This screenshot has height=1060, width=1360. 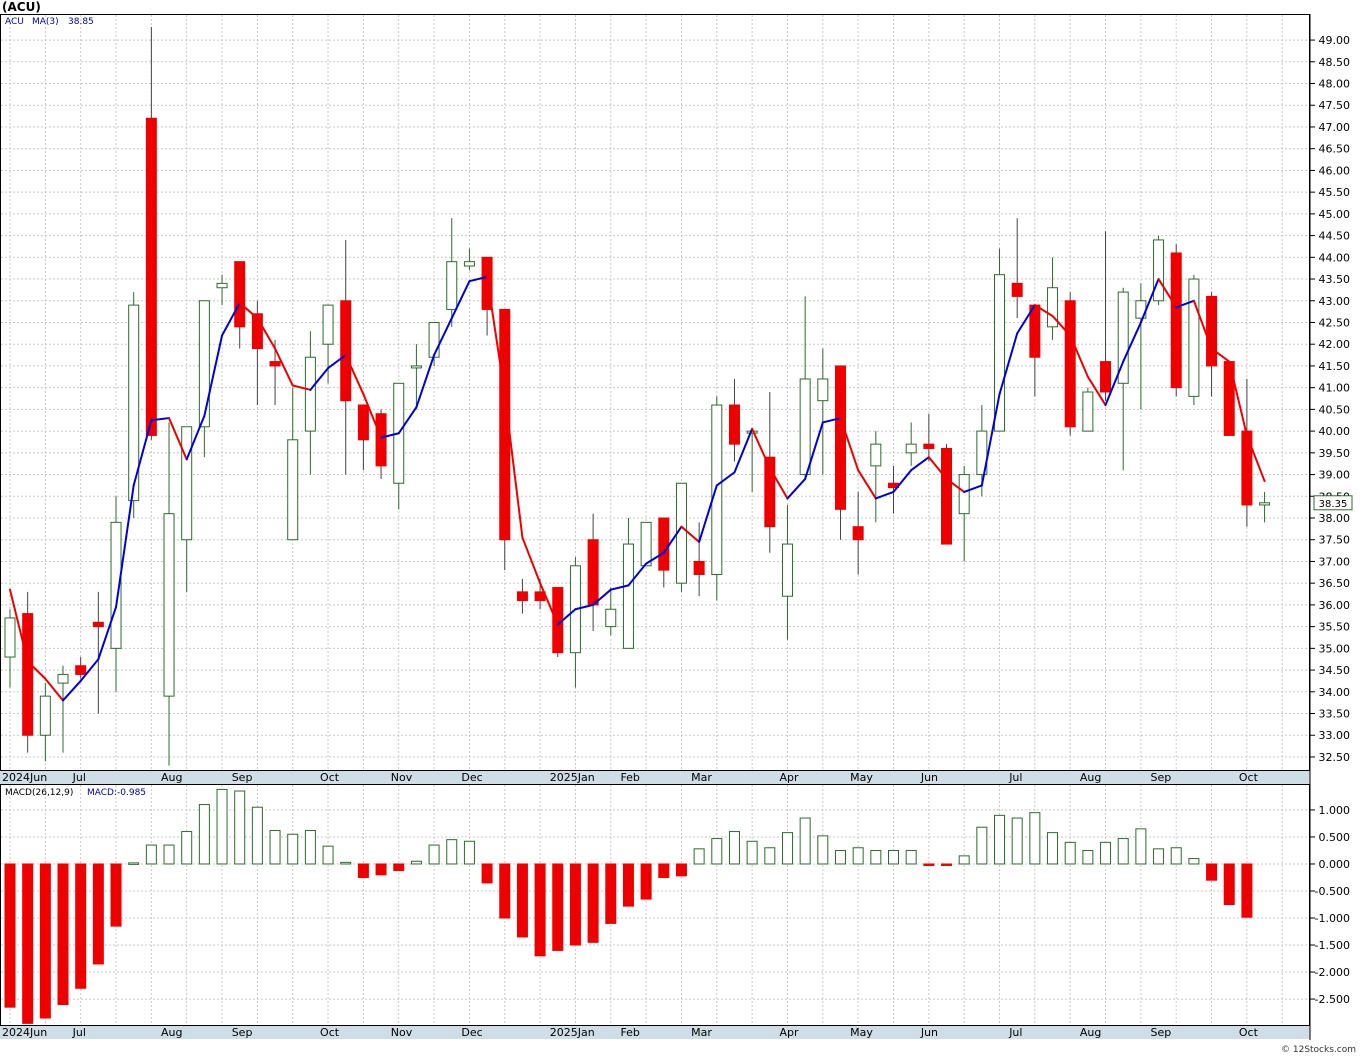 What do you see at coordinates (861, 1032) in the screenshot?
I see `macd-month-label: May` at bounding box center [861, 1032].